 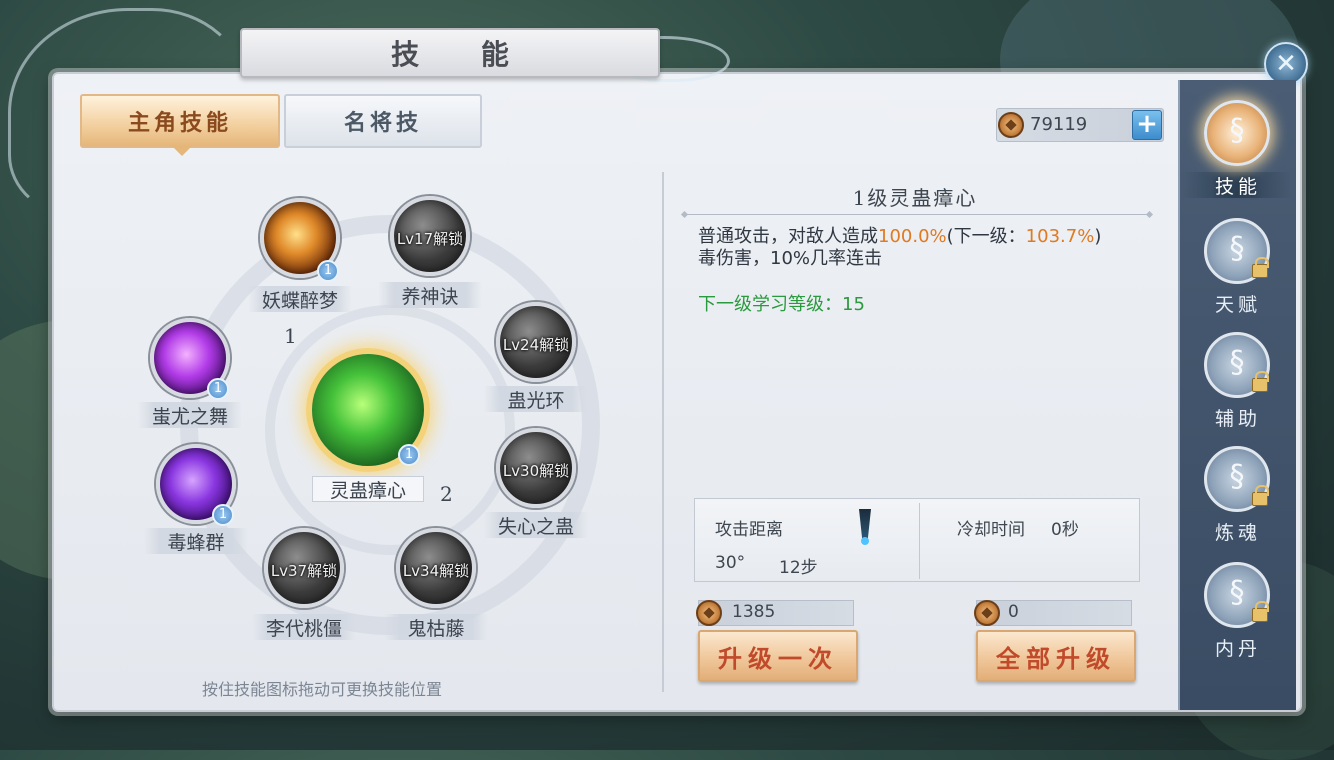 I want to click on skill-unlock-level: Lv17解锁, so click(x=430, y=239).